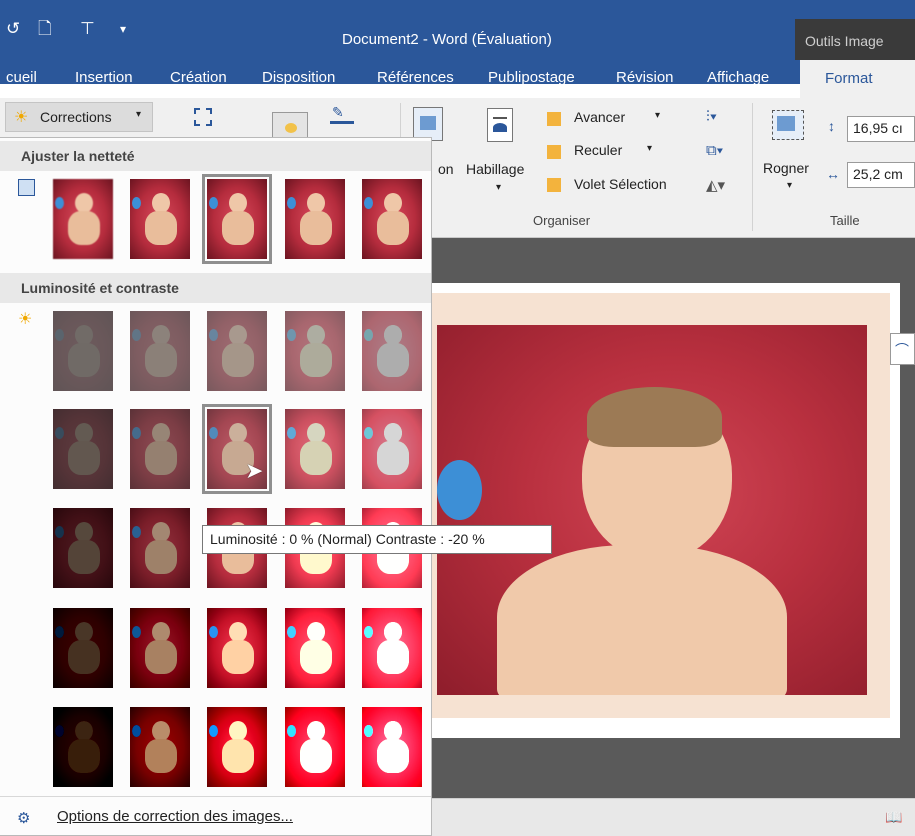  What do you see at coordinates (881, 129) in the screenshot?
I see `height-input: 16,95 cı` at bounding box center [881, 129].